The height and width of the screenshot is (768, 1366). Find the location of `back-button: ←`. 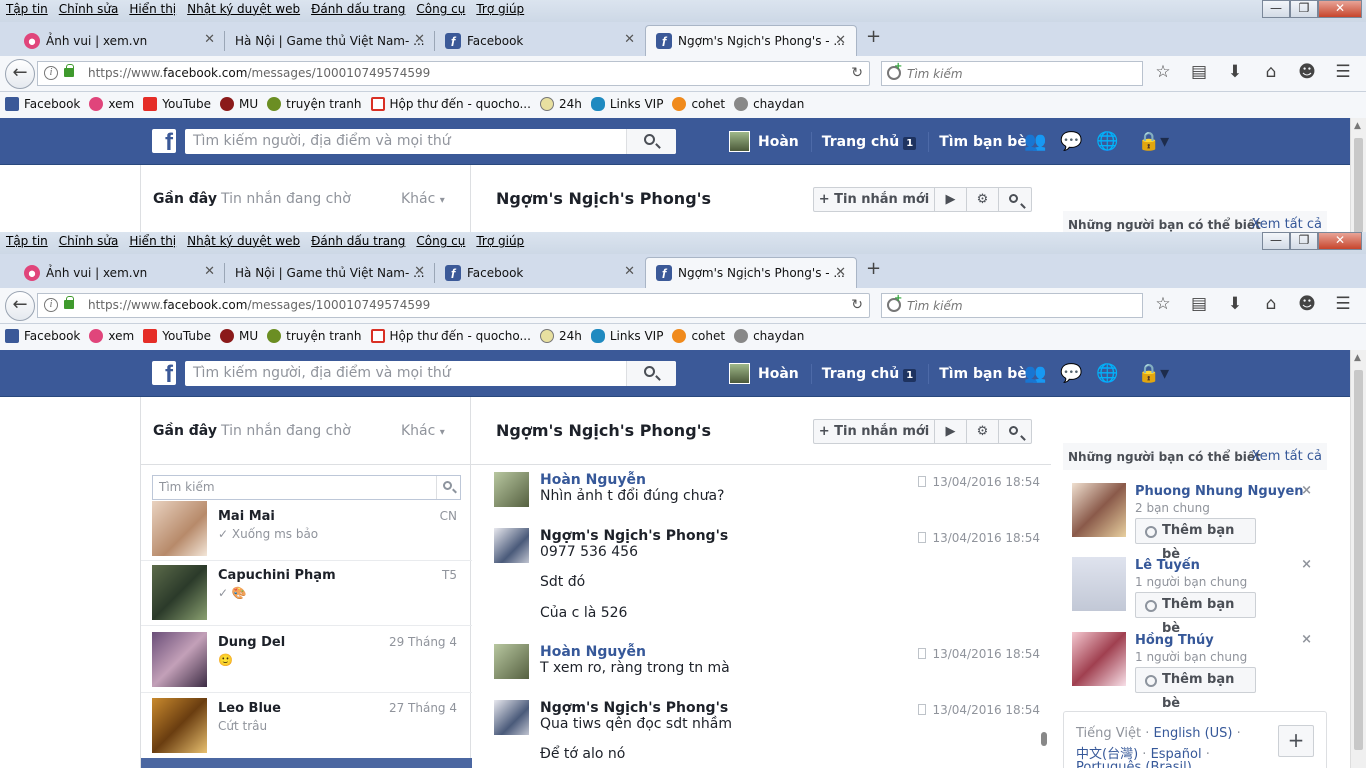

back-button: ← is located at coordinates (20, 306).